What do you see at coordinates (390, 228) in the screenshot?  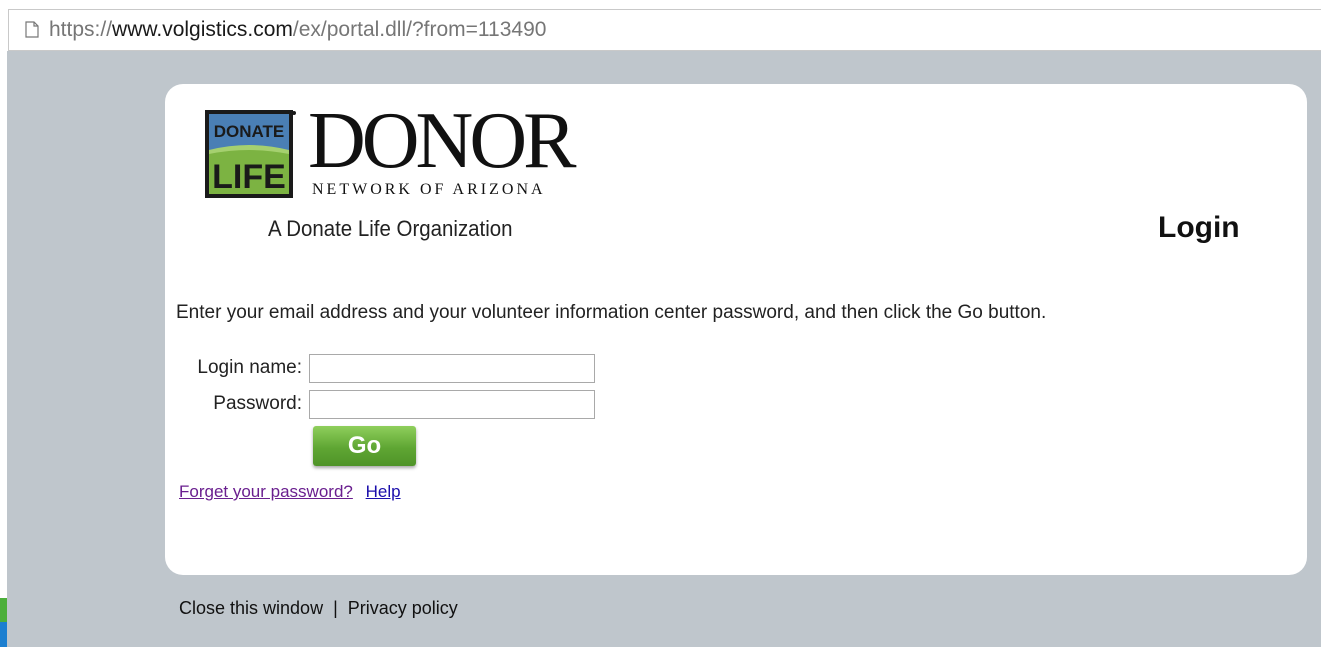 I see `logo-tagline: A Donate Life Organization` at bounding box center [390, 228].